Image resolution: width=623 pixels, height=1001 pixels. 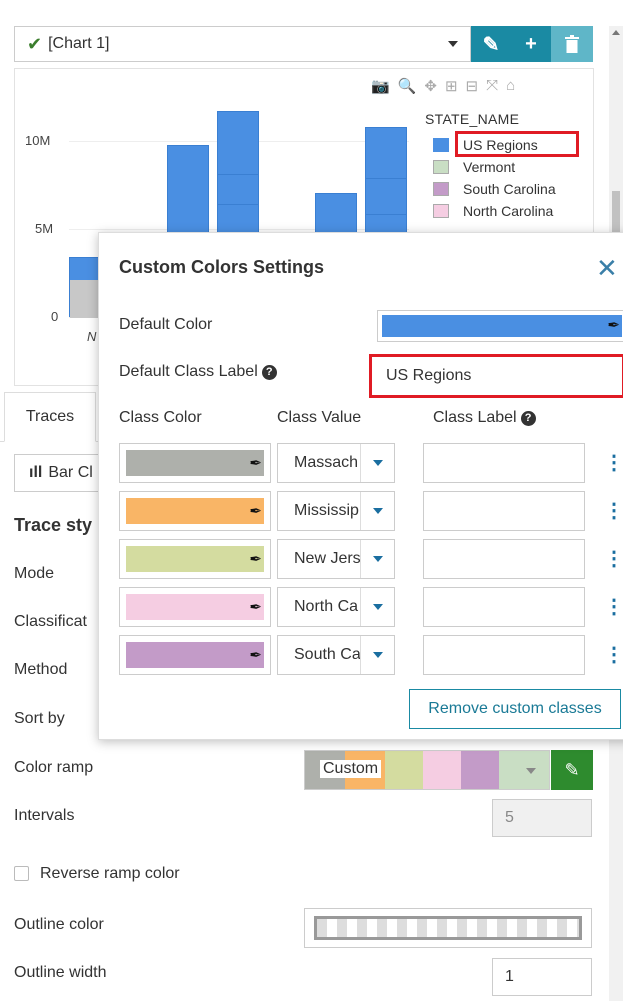 What do you see at coordinates (54, 767) in the screenshot?
I see `color-ramp-label: Color ramp` at bounding box center [54, 767].